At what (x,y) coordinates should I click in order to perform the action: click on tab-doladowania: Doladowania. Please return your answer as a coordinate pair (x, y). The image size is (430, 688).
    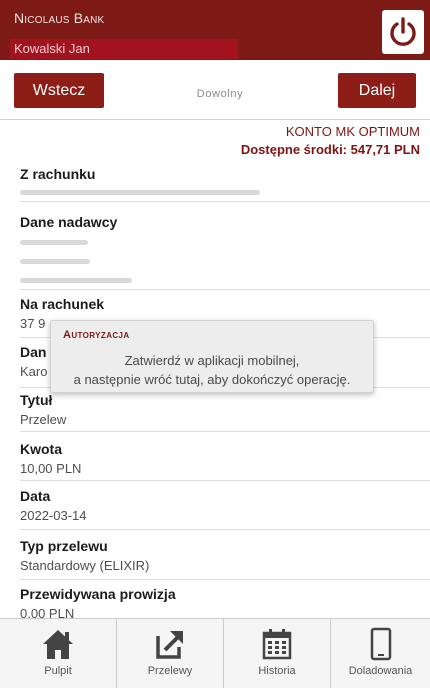
    Looking at the image, I should click on (380, 653).